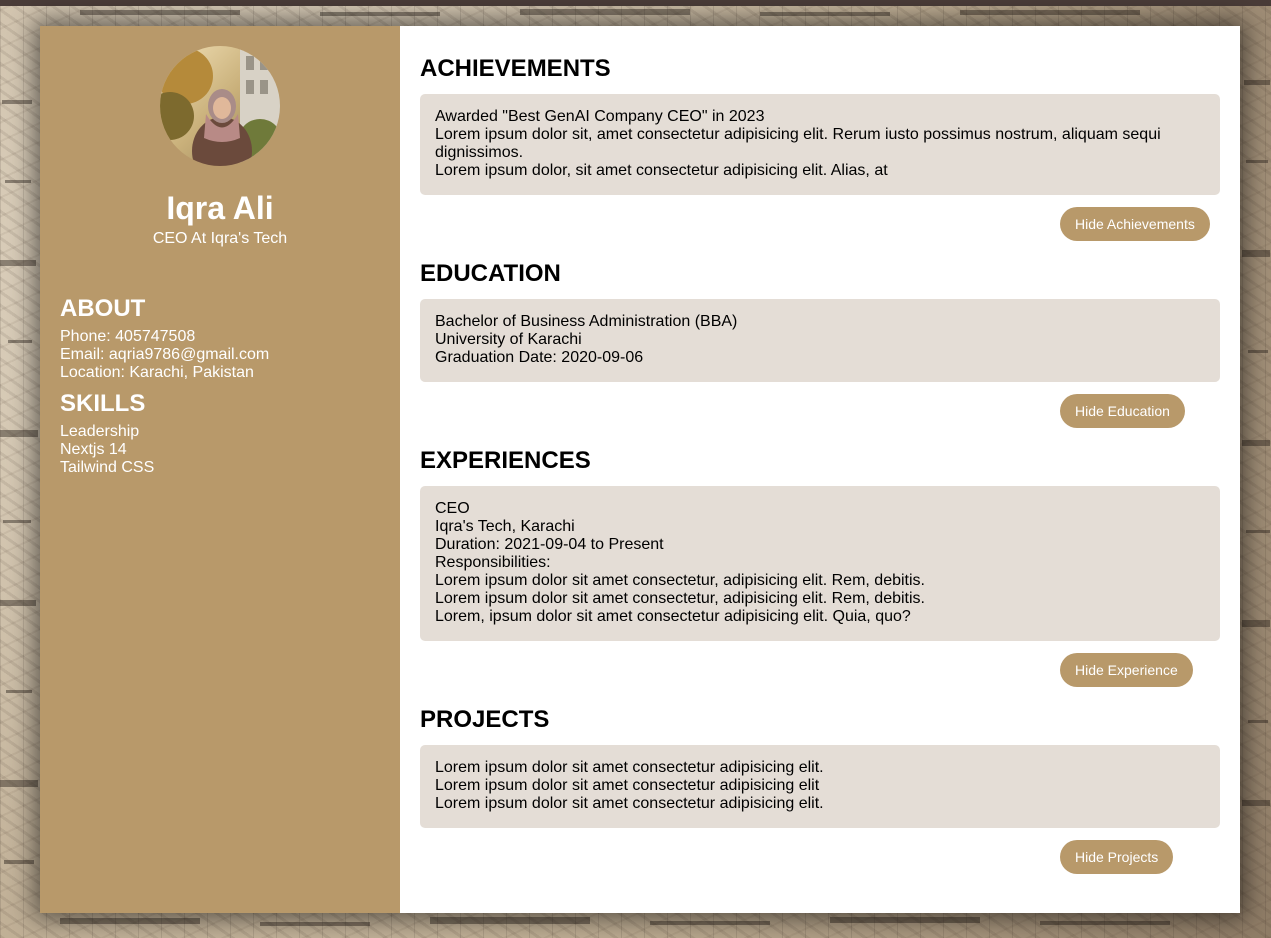 Image resolution: width=1271 pixels, height=938 pixels. What do you see at coordinates (1126, 670) in the screenshot?
I see `hide-experience-button: Hide Experience` at bounding box center [1126, 670].